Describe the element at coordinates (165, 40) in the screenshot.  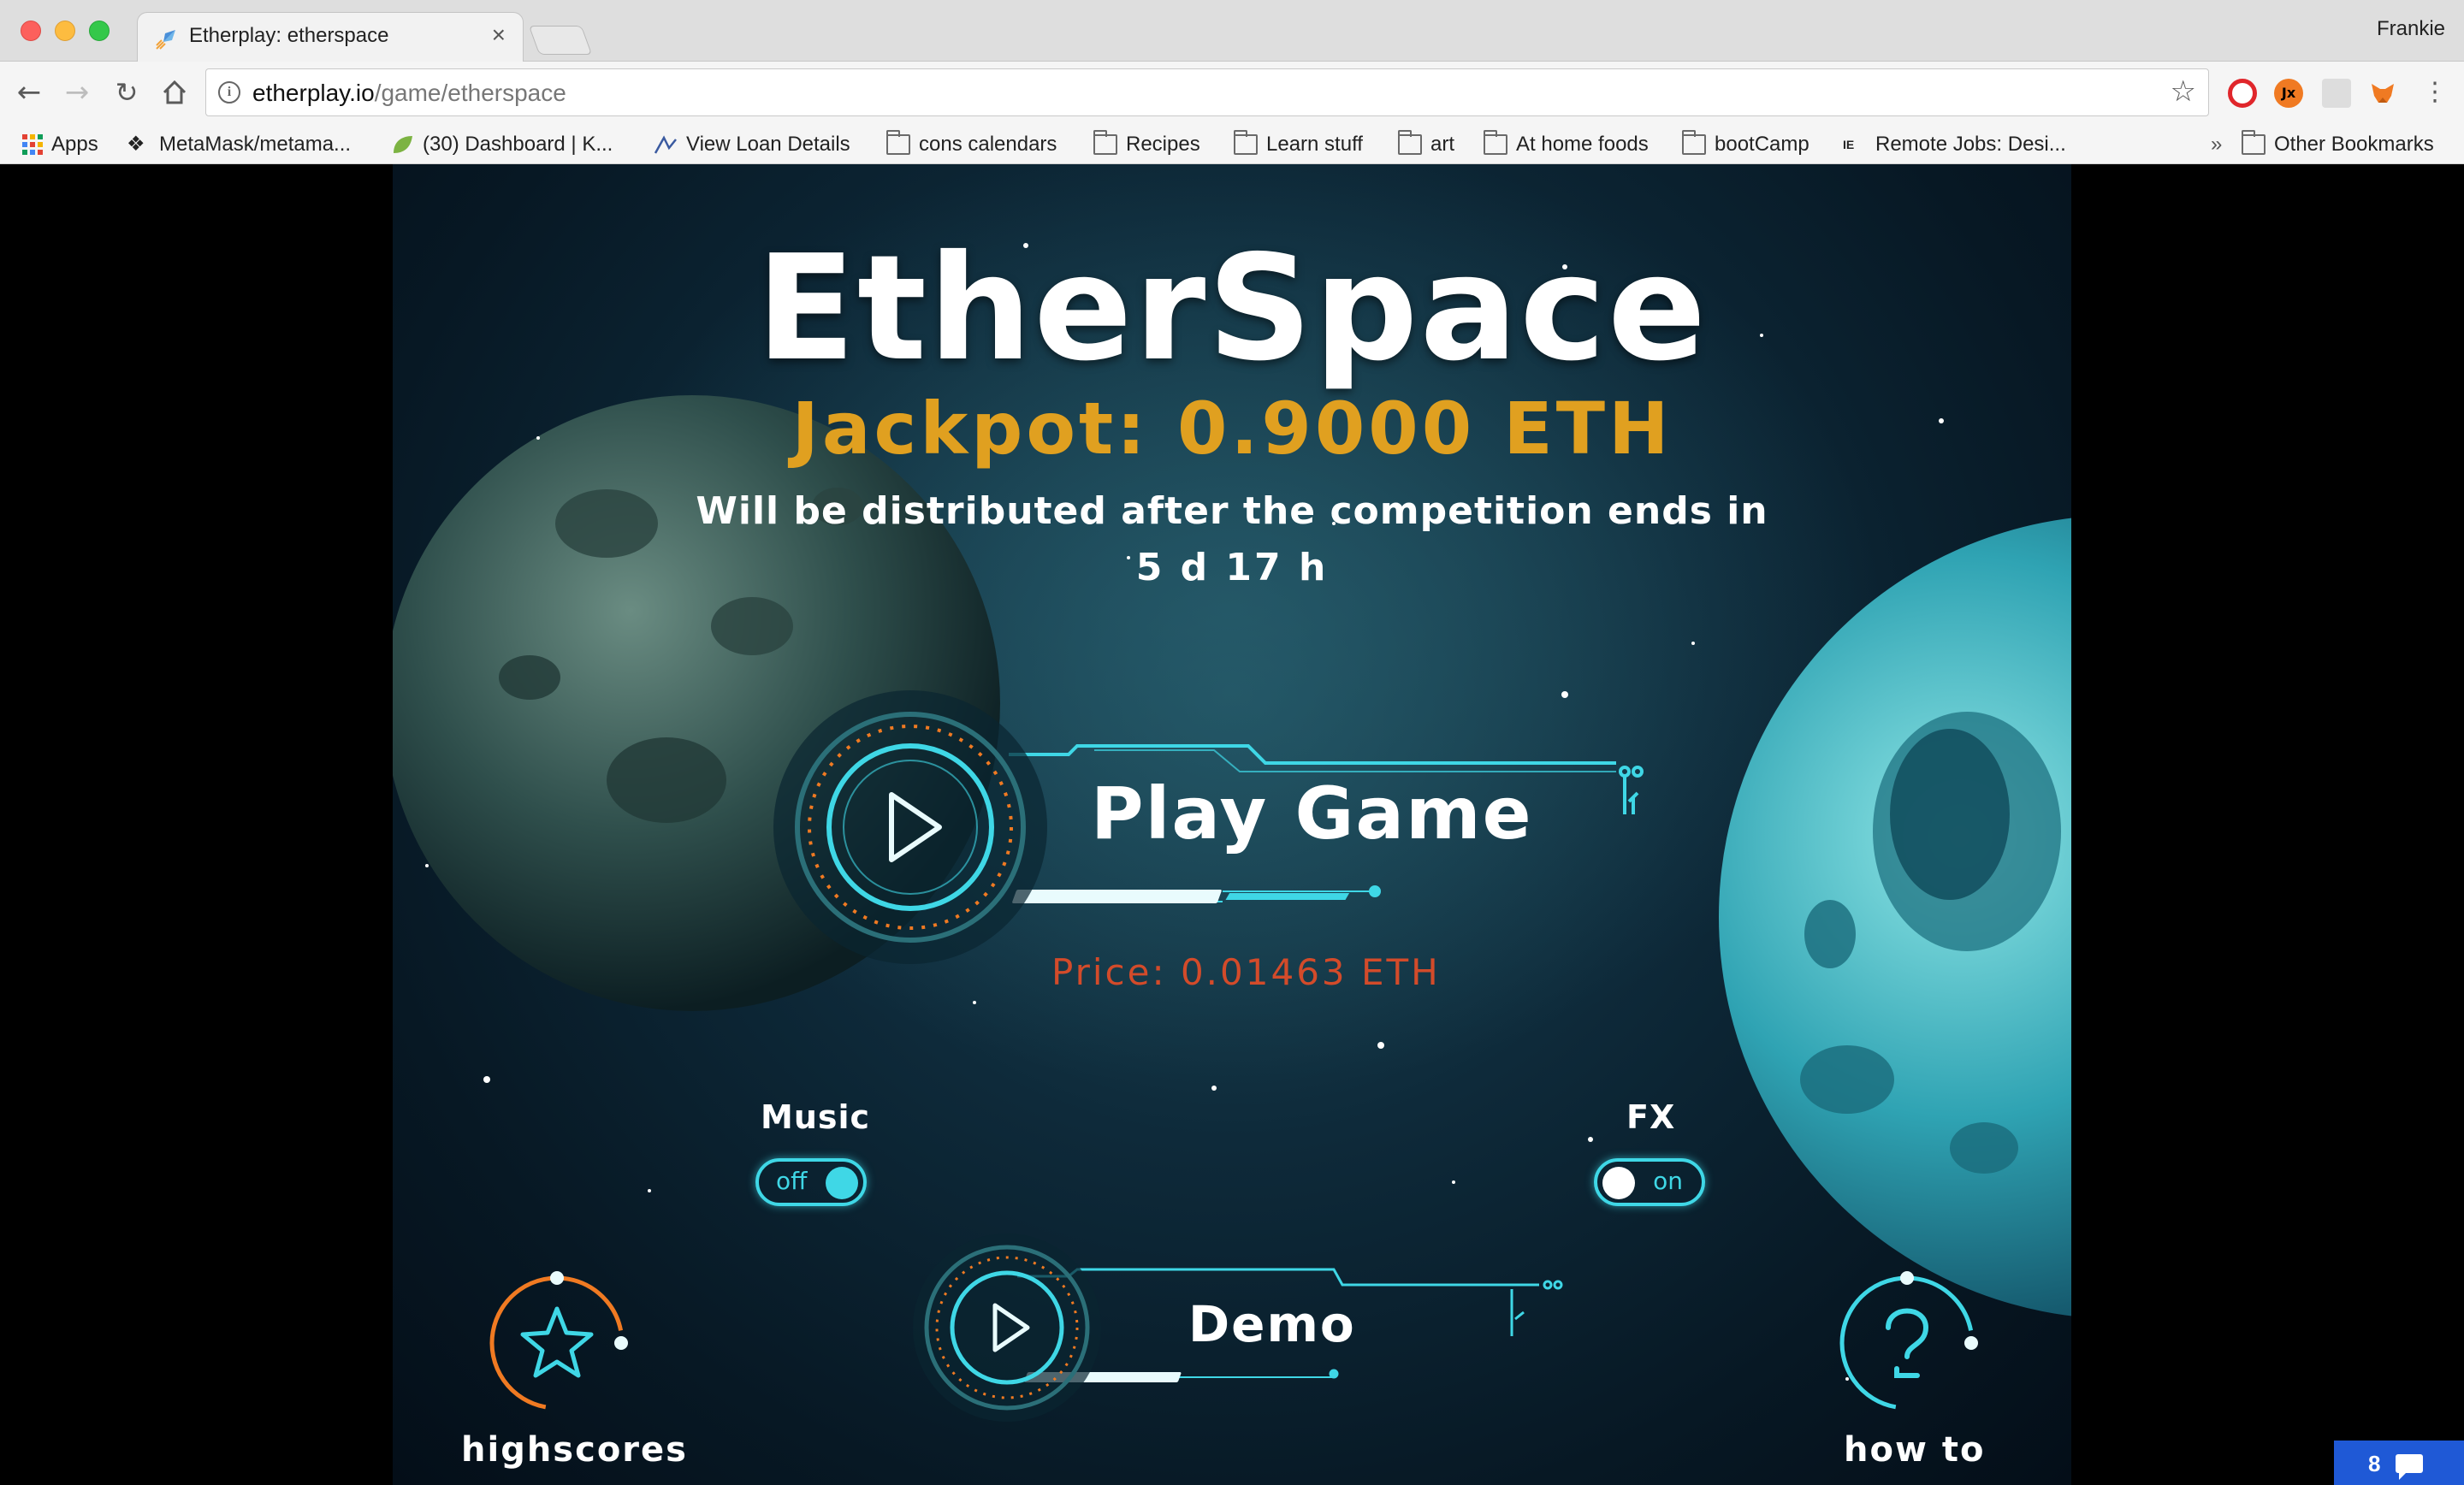
I see `rocket-icon` at that location.